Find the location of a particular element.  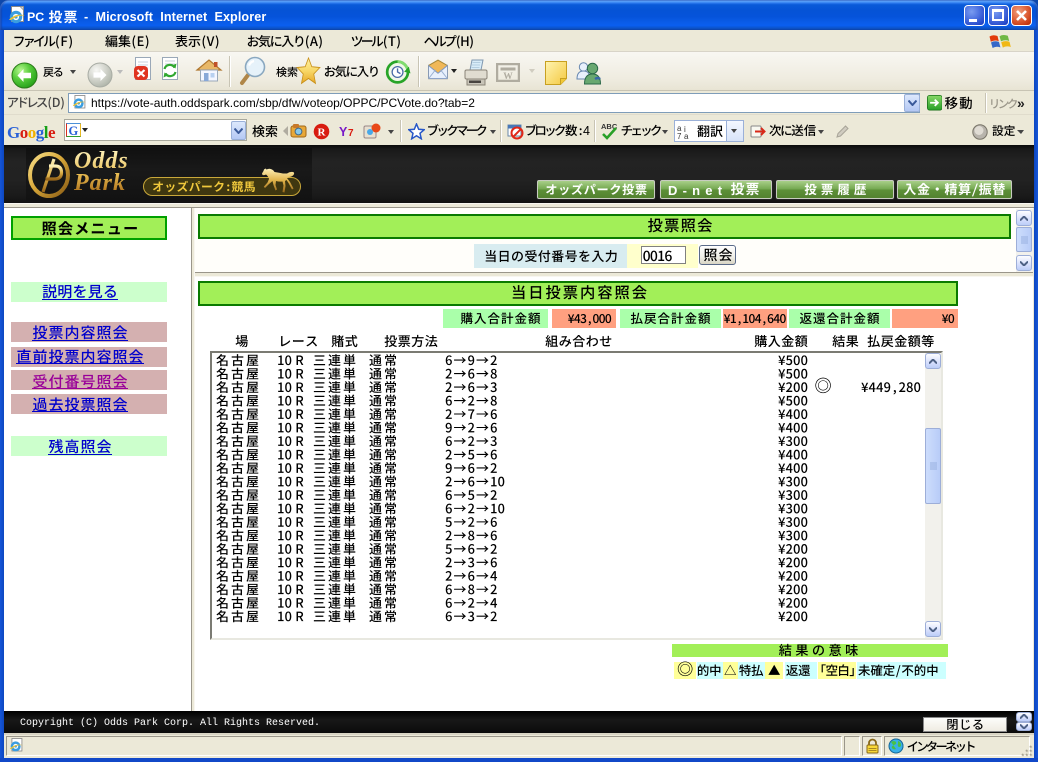

svg-text: W is located at coordinates (508, 77).